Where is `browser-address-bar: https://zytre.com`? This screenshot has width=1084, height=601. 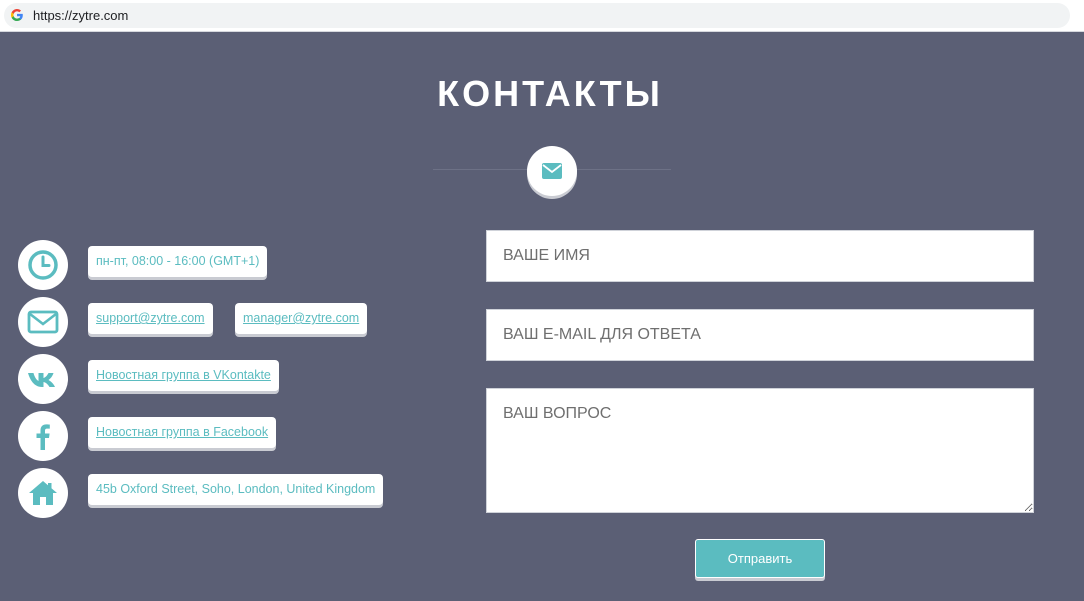 browser-address-bar: https://zytre.com is located at coordinates (542, 16).